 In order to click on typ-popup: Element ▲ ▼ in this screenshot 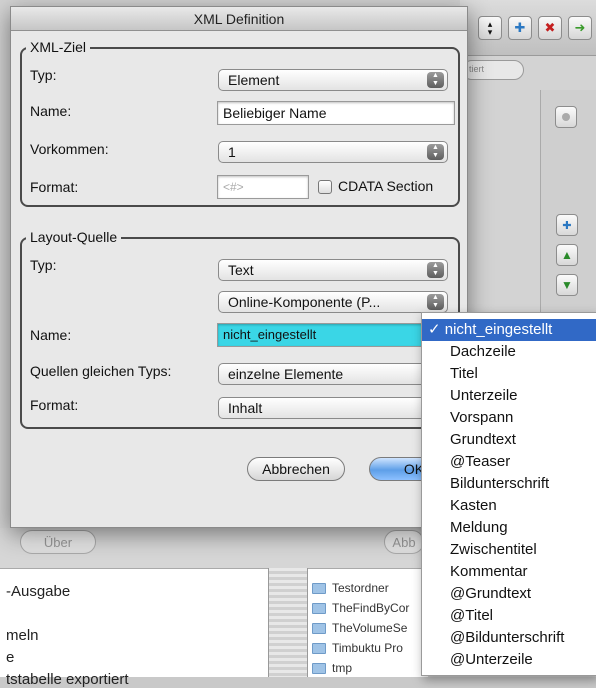, I will do `click(333, 80)`.